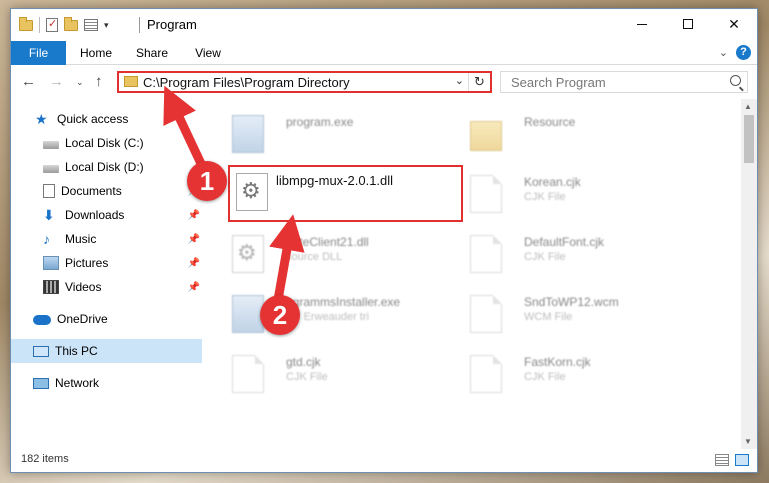 Image resolution: width=769 pixels, height=483 pixels. I want to click on file-type: source DLL, so click(314, 257).